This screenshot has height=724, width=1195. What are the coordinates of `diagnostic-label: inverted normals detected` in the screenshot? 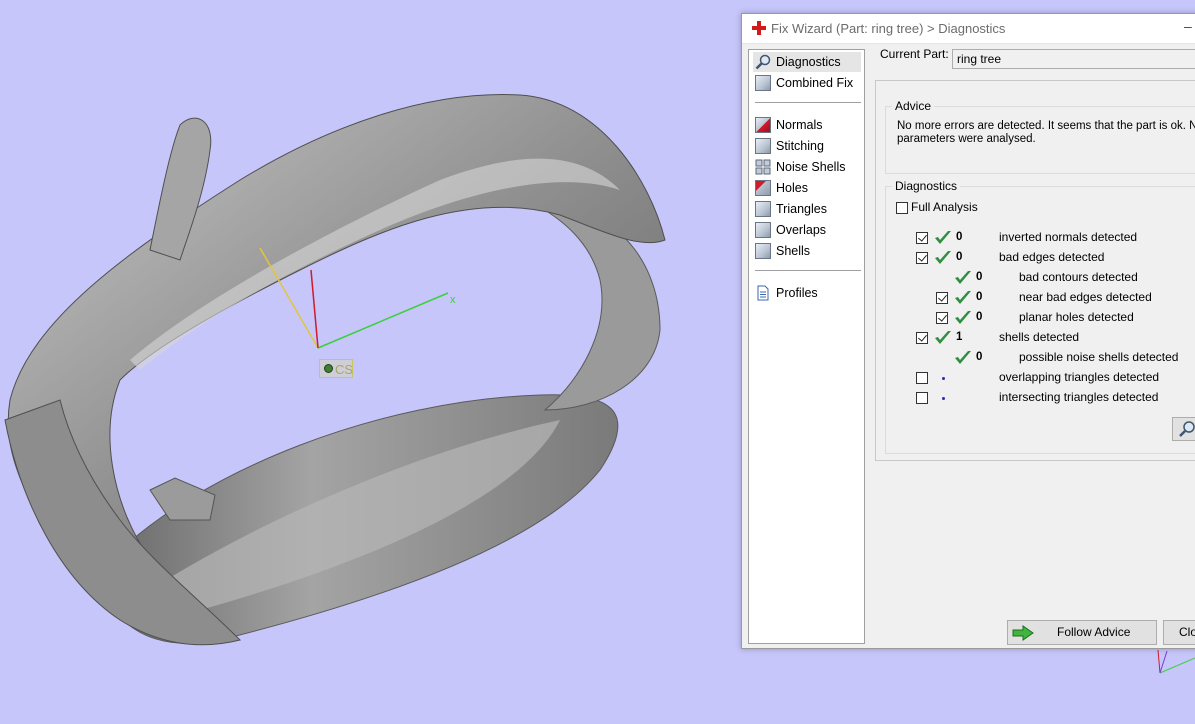 It's located at (1068, 237).